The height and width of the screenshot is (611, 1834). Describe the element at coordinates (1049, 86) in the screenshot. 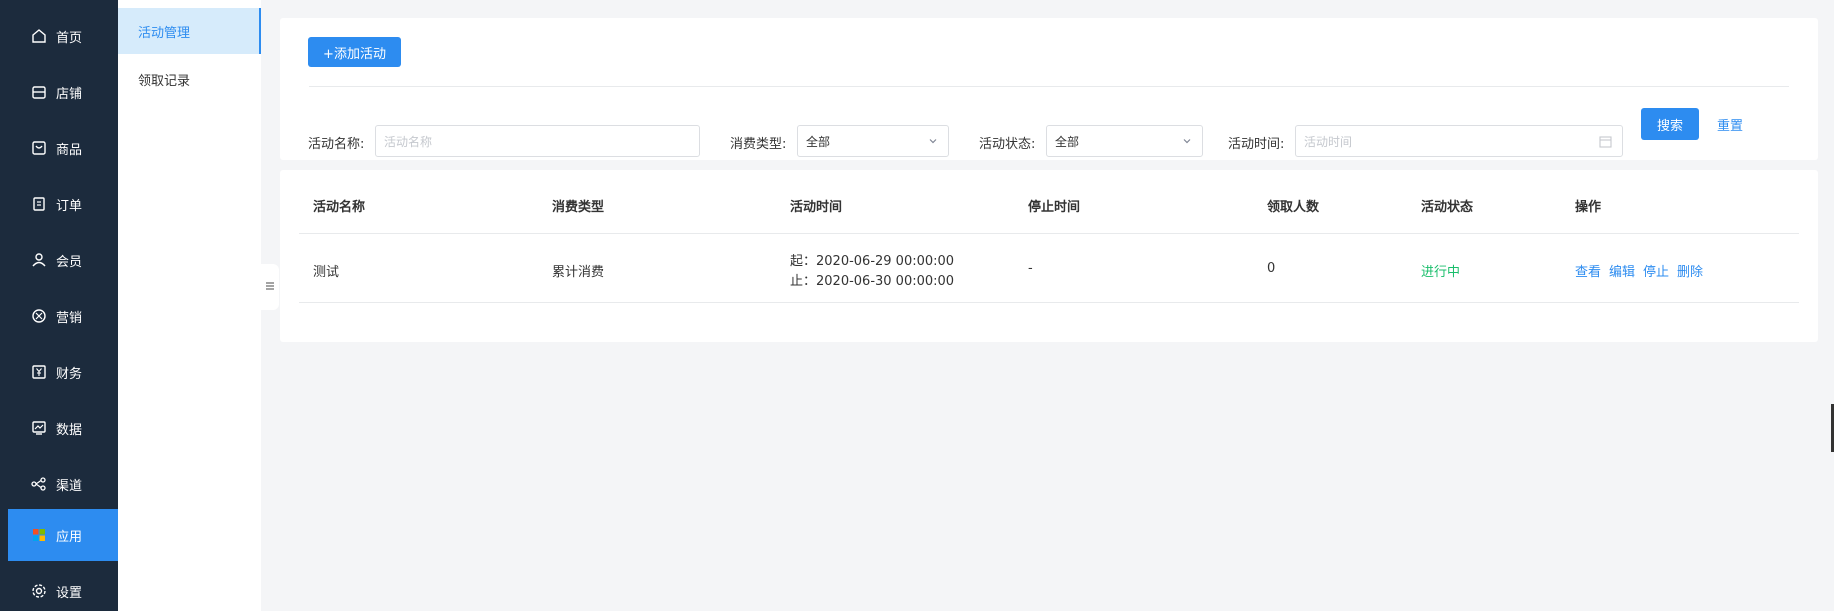

I see `divider` at that location.